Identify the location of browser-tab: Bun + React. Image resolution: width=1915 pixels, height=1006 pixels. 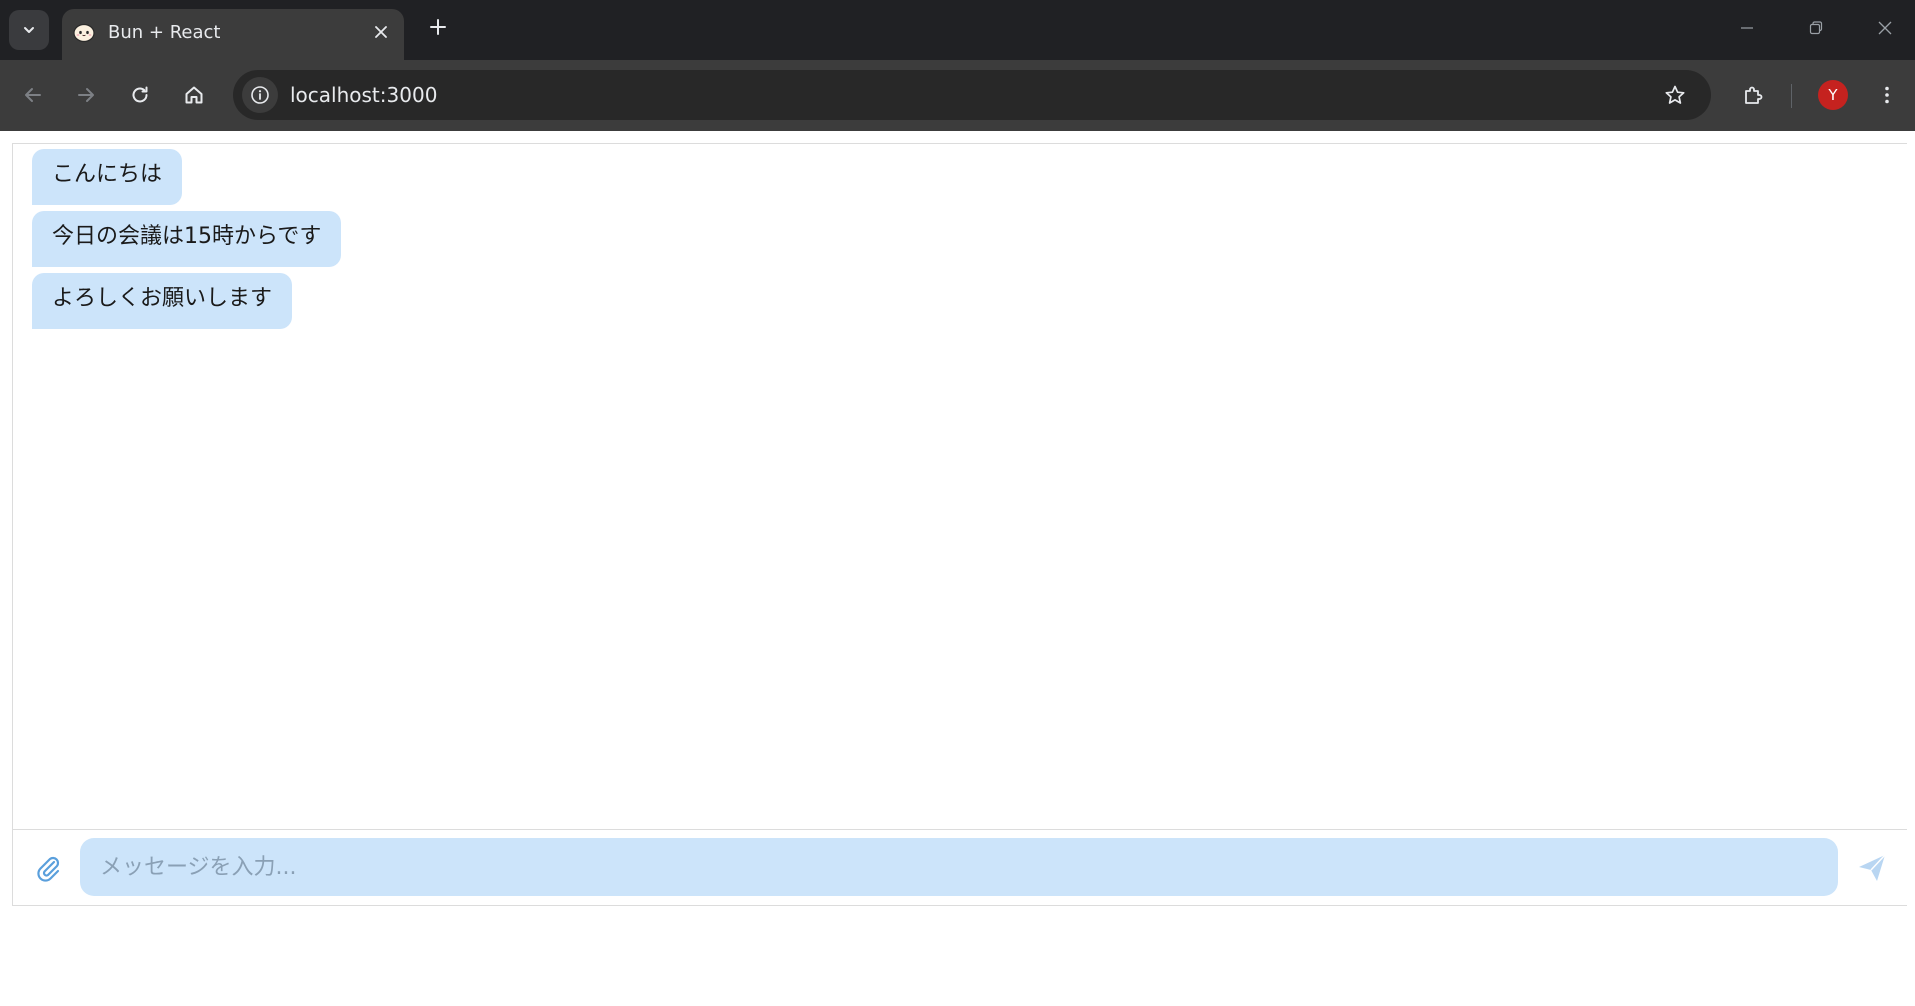
(233, 34).